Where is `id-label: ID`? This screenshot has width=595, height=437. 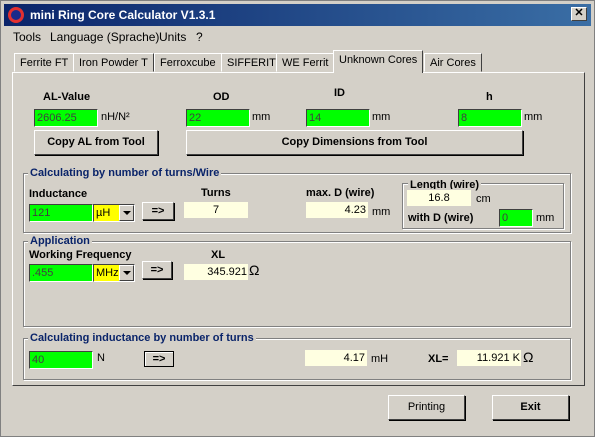
id-label: ID is located at coordinates (339, 93).